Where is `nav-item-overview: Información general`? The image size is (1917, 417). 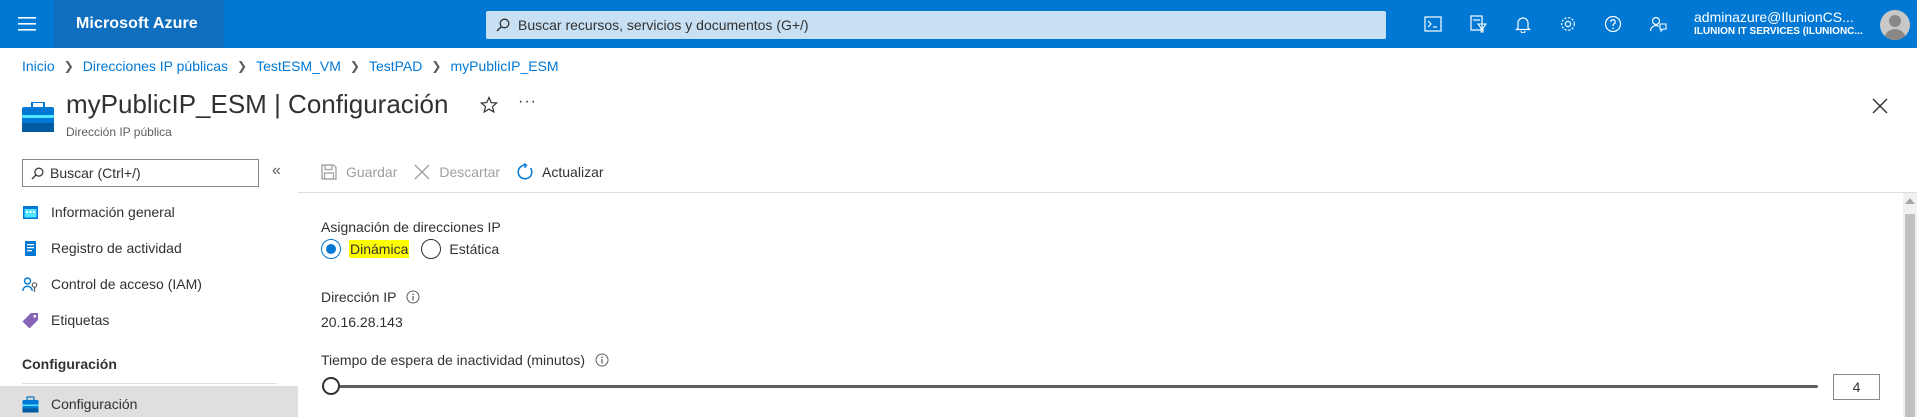 nav-item-overview: Información general is located at coordinates (149, 212).